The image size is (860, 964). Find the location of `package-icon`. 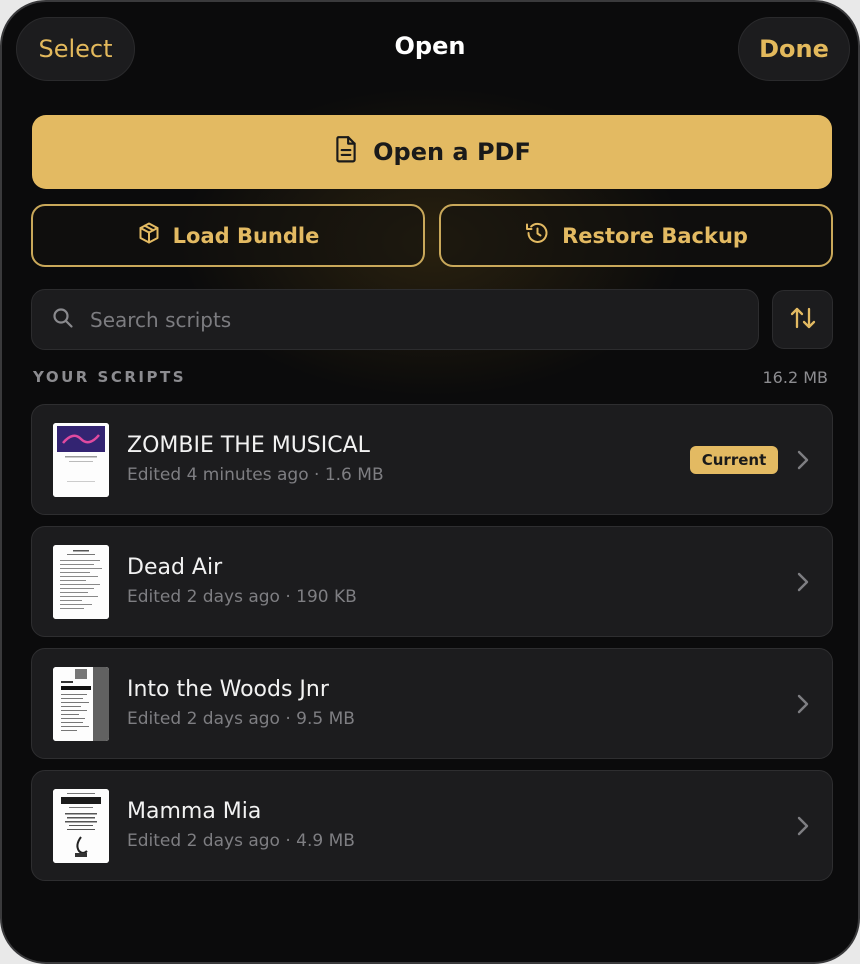

package-icon is located at coordinates (149, 235).